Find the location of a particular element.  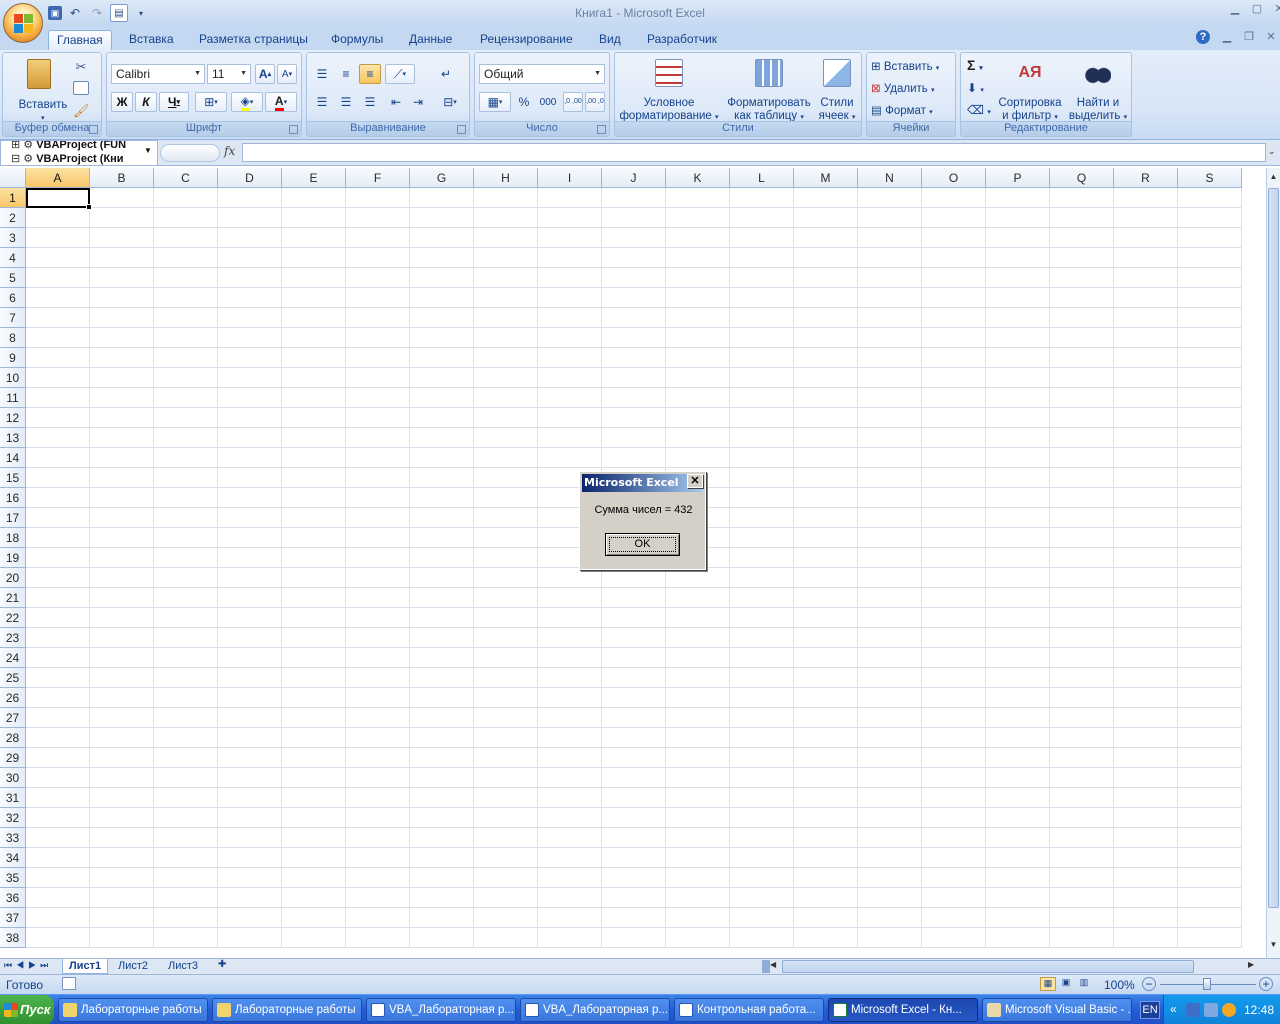

row-header: 10 is located at coordinates (13, 378).